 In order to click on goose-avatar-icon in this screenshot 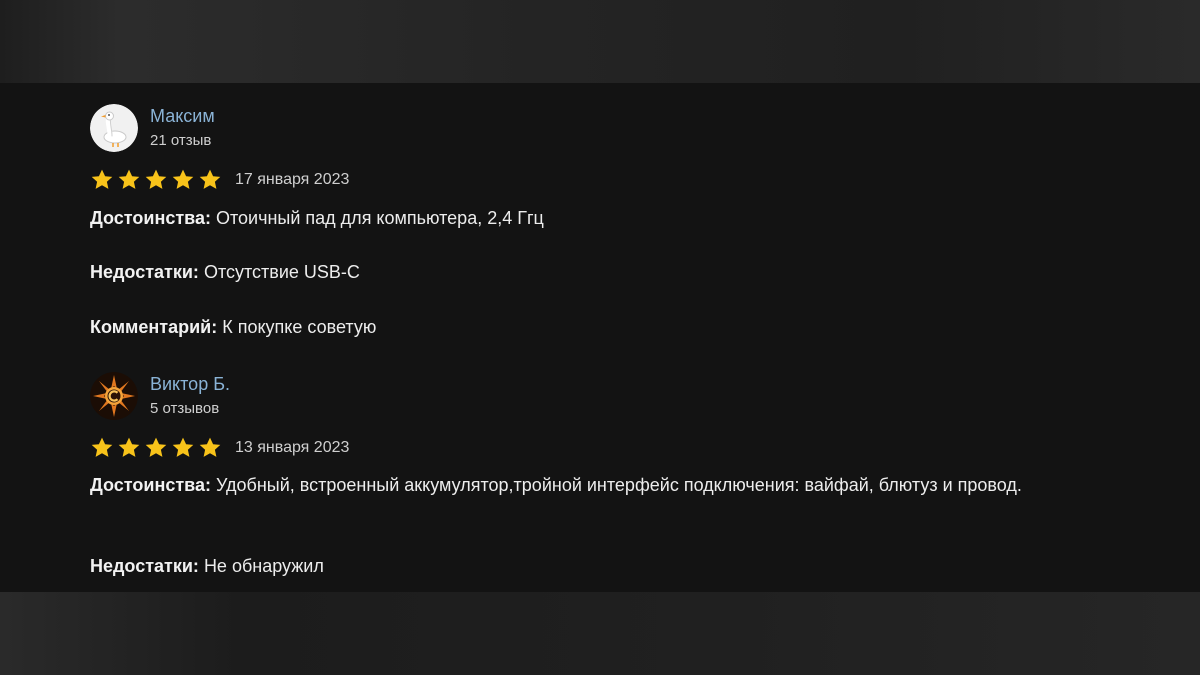, I will do `click(114, 128)`.